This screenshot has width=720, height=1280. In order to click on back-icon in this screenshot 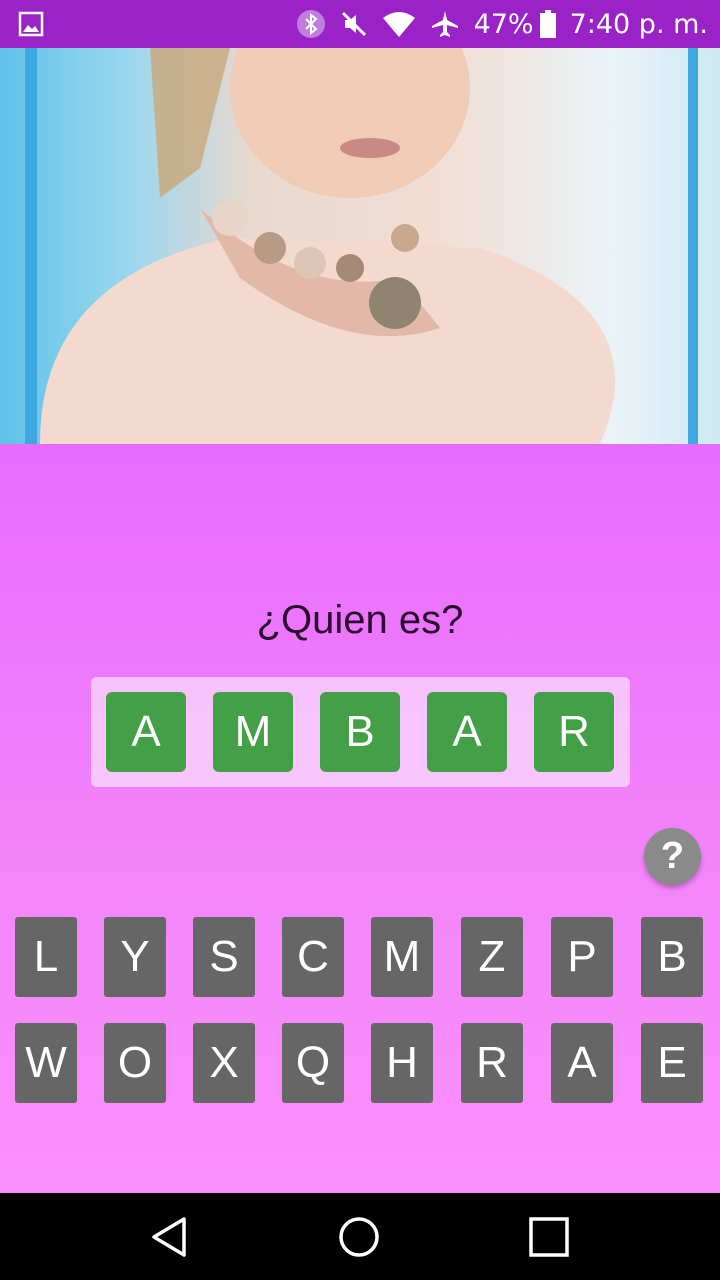, I will do `click(170, 1239)`.